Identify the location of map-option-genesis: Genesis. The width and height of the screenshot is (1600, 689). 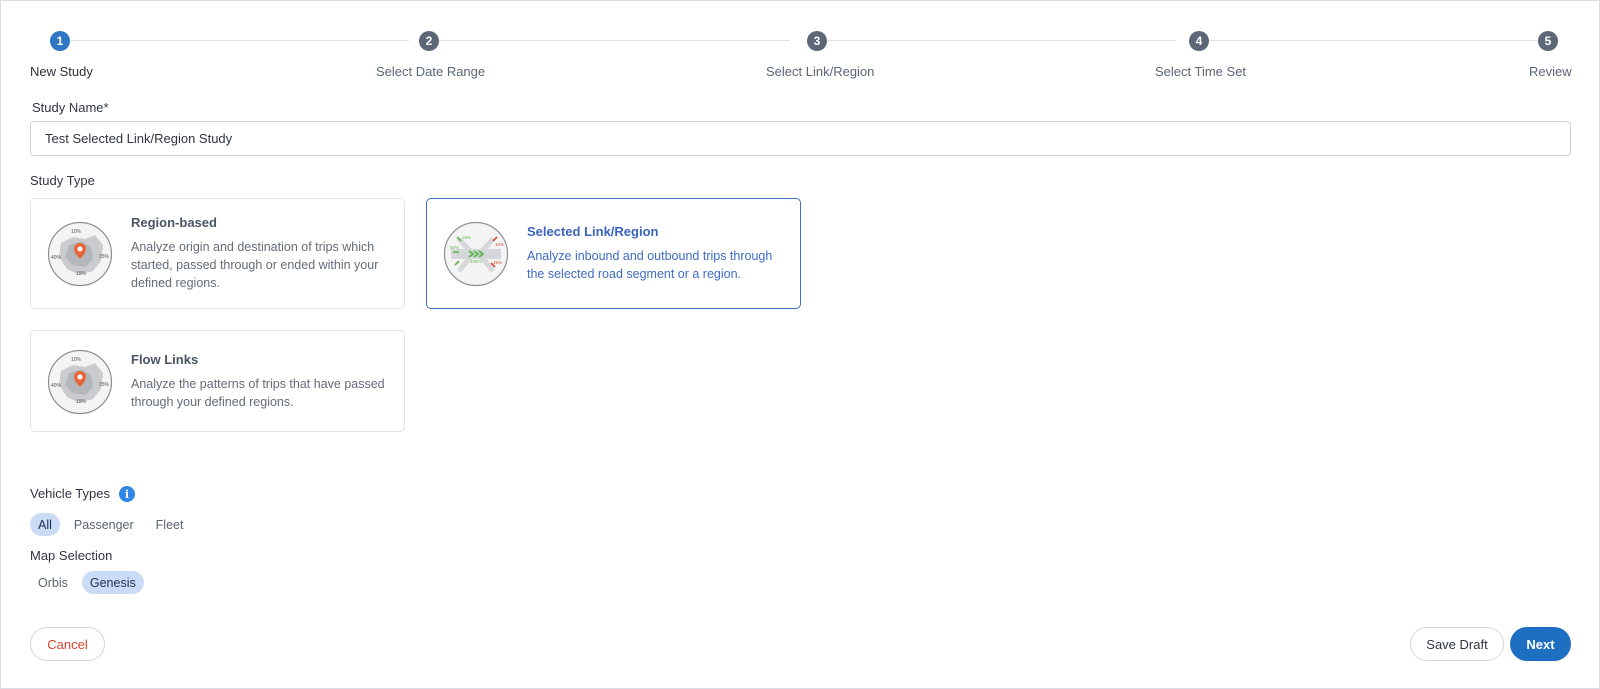
(112, 582).